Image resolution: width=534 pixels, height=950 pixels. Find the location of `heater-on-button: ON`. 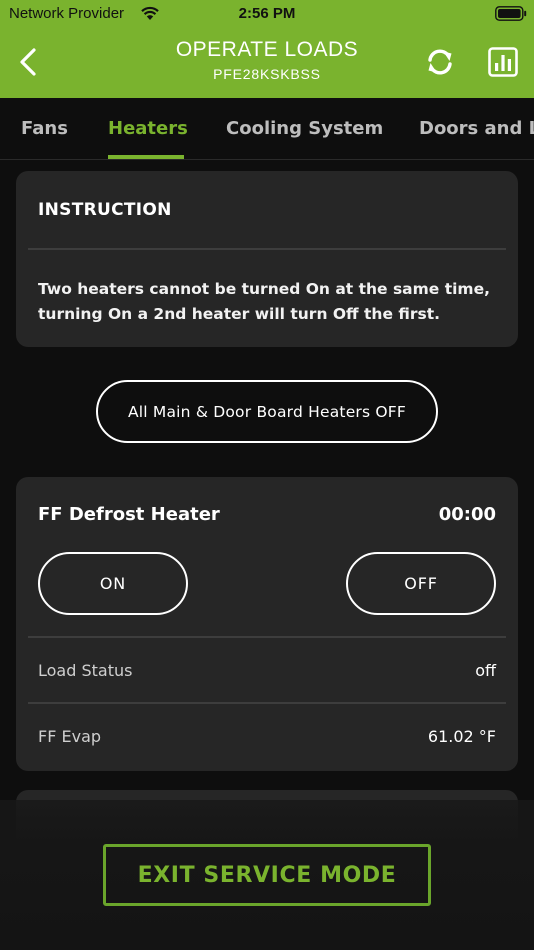

heater-on-button: ON is located at coordinates (113, 583).